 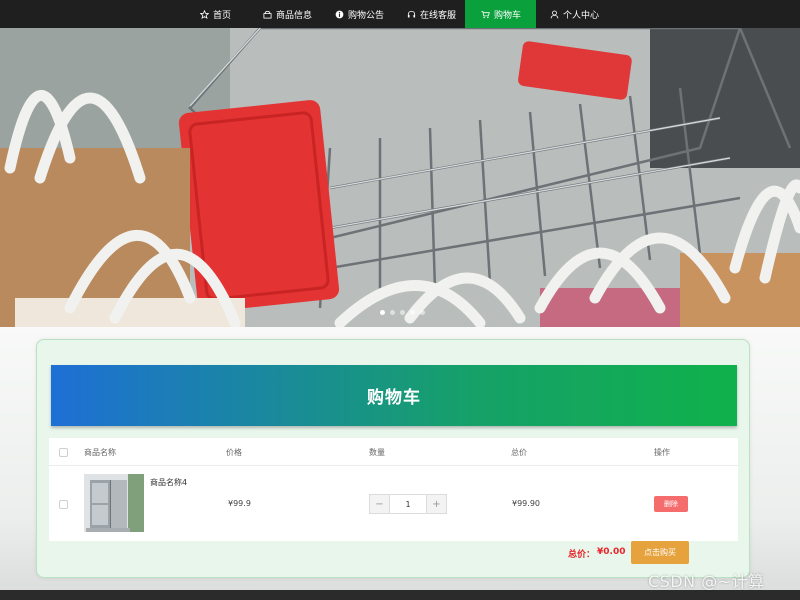 I want to click on column-header-price: 价格, so click(x=234, y=452).